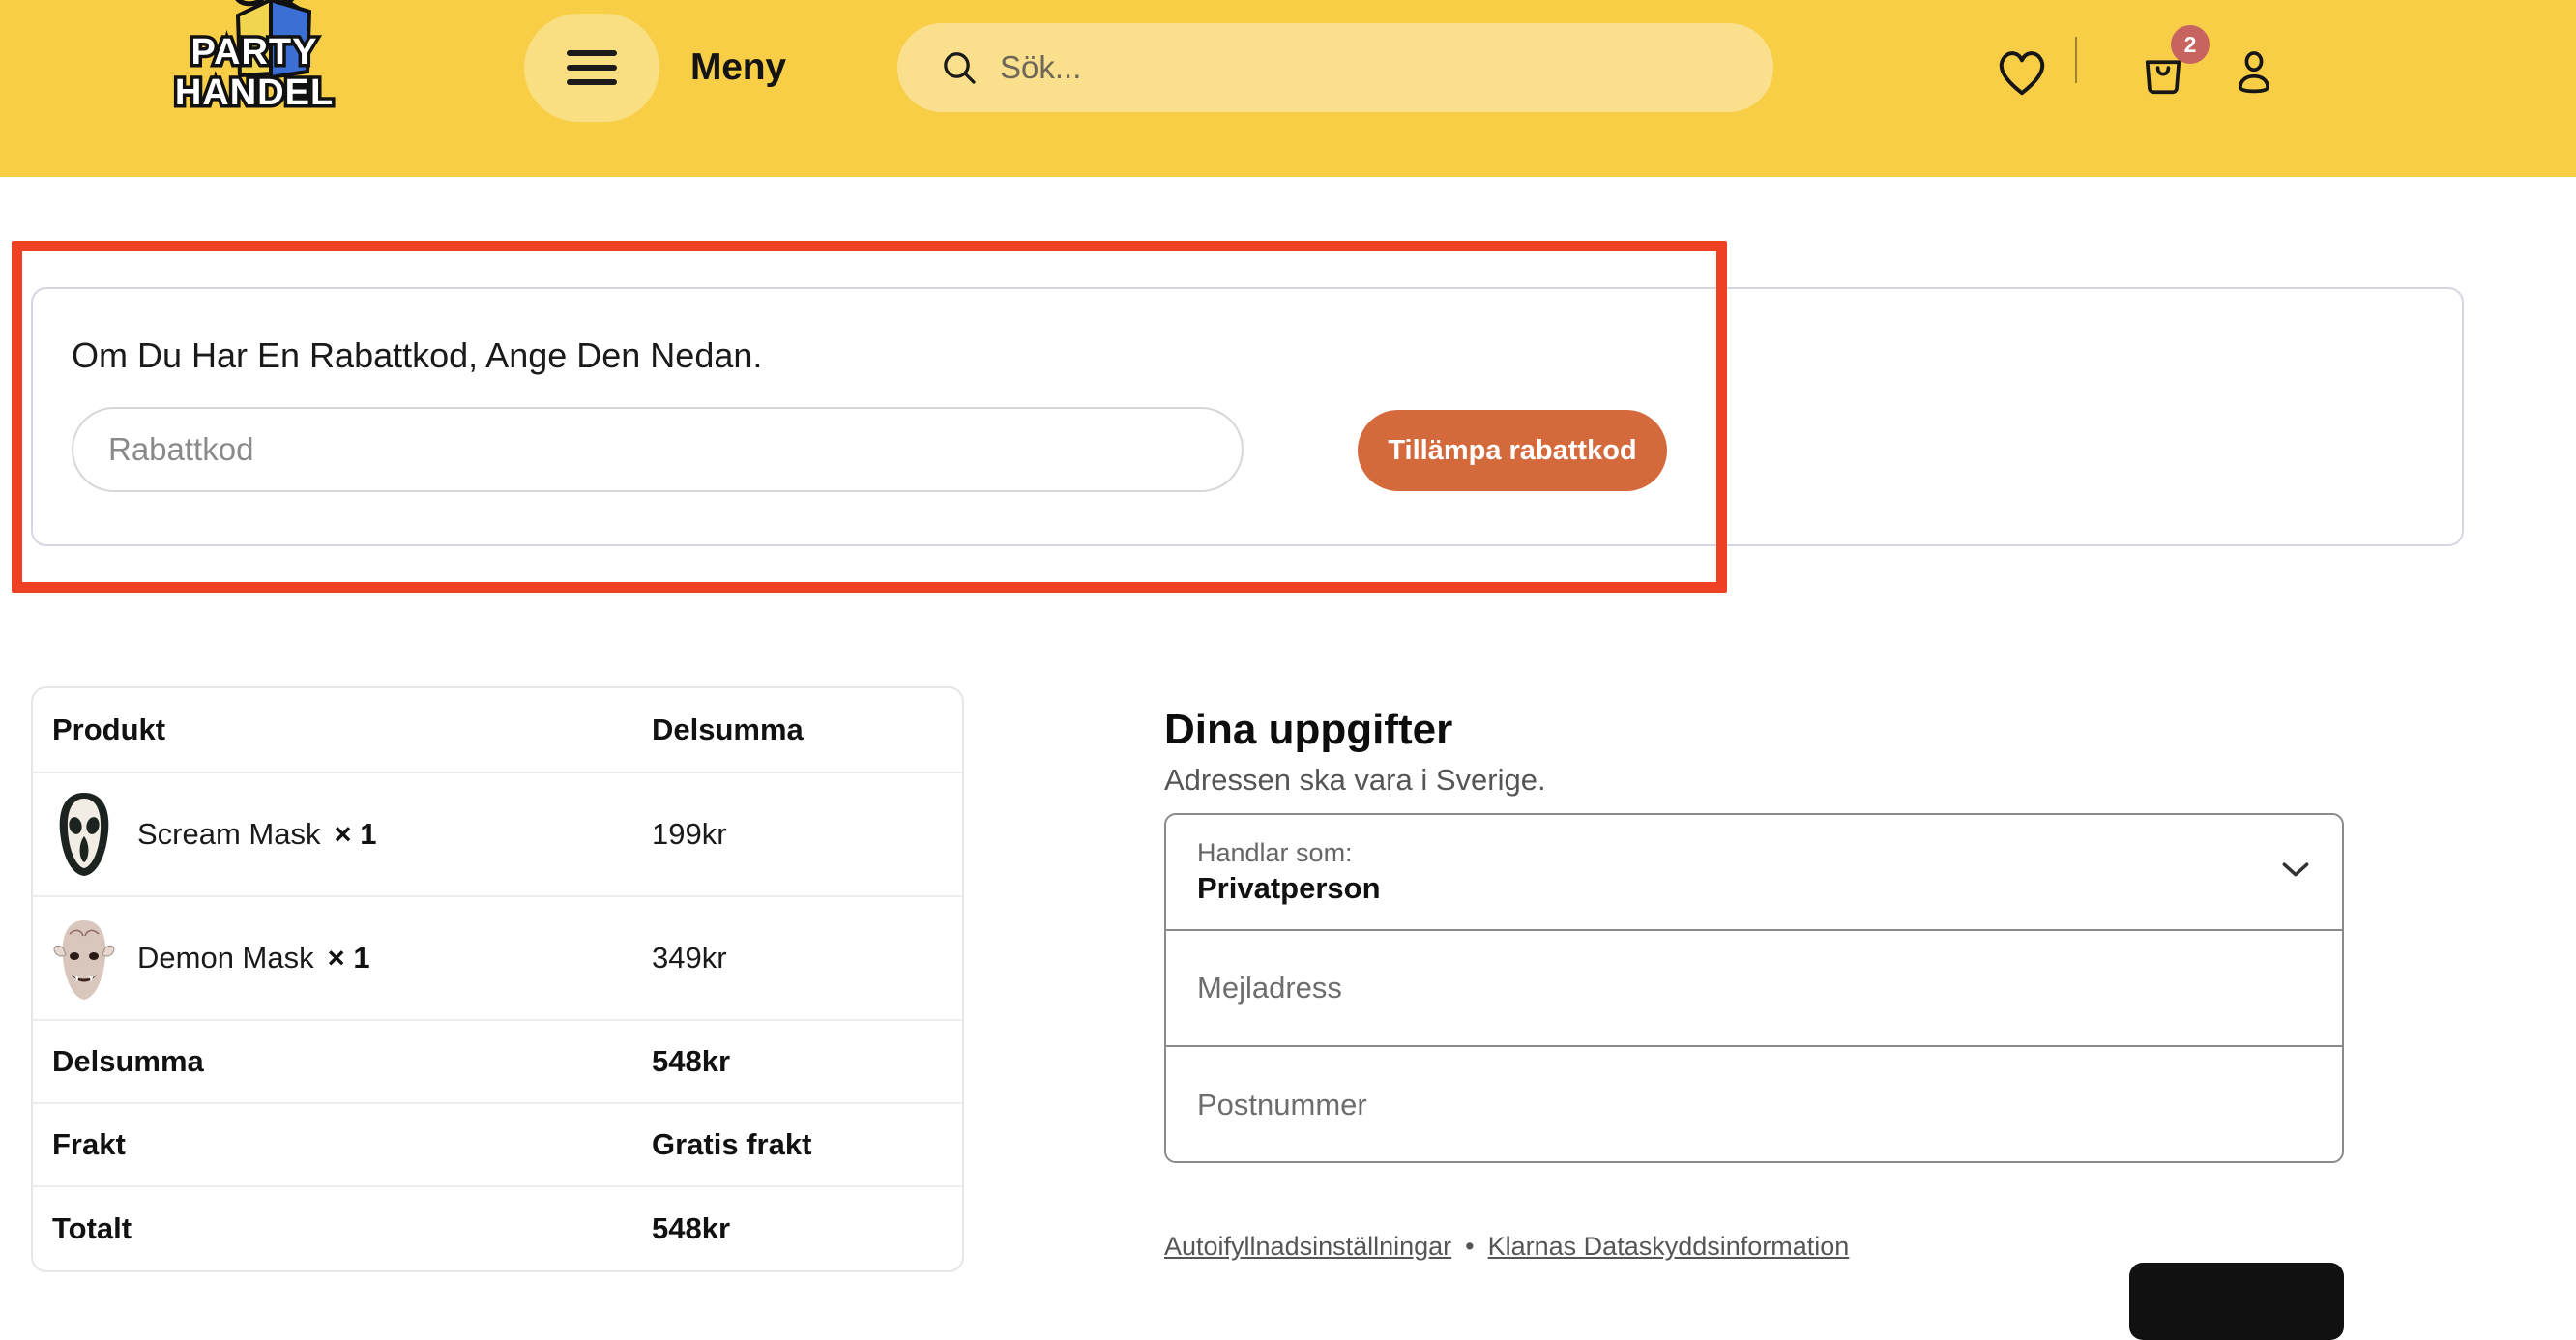 This screenshot has height=1340, width=2576. I want to click on subtotal-value: 548kr, so click(691, 1061).